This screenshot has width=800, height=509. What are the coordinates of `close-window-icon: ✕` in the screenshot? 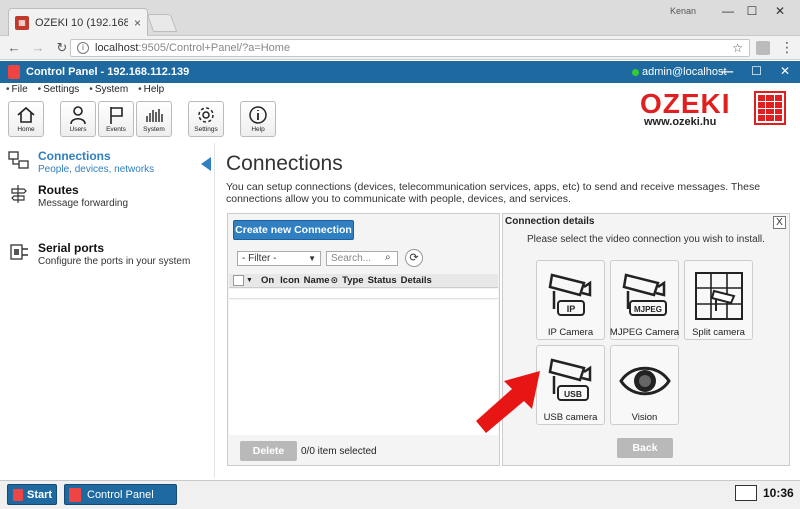 It's located at (780, 11).